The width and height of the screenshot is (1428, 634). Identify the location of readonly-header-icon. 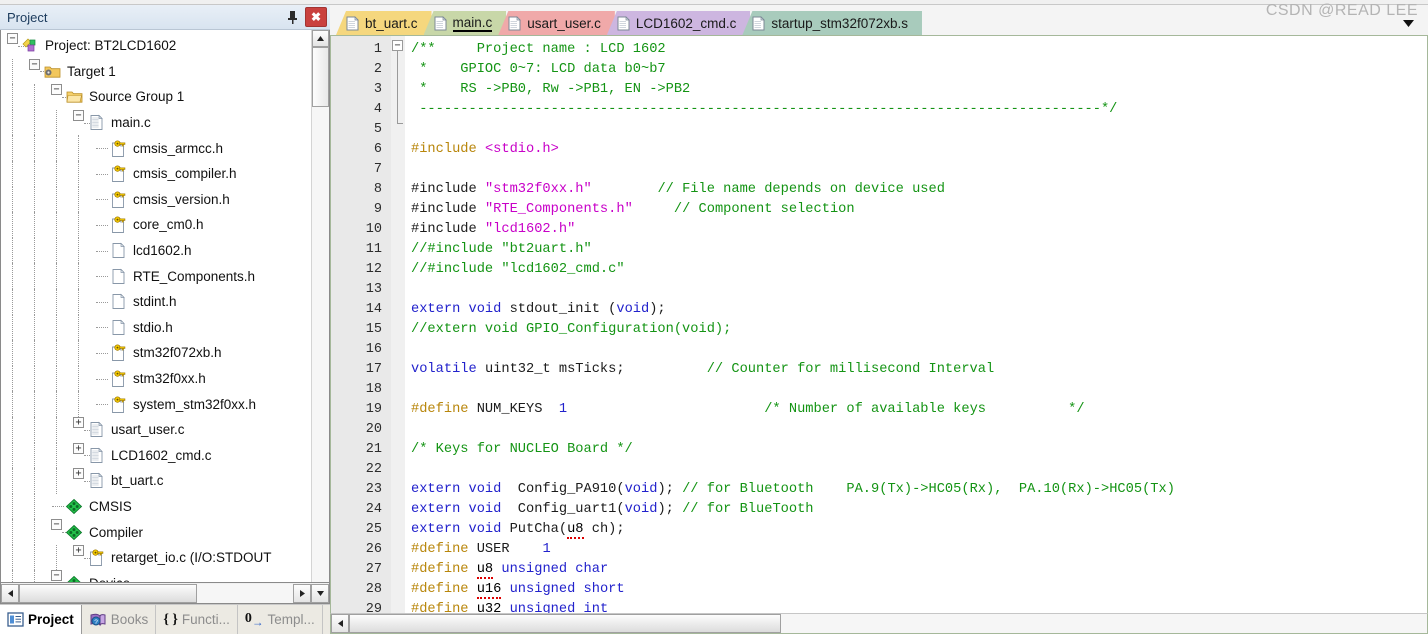
(118, 174).